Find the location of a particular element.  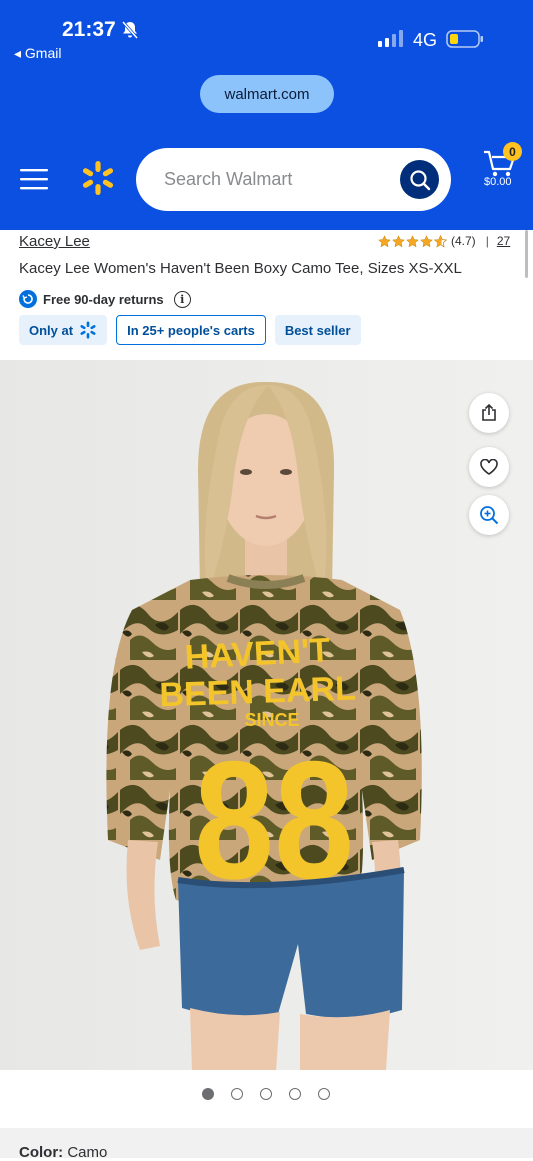

rating-summary: (4.7) | 27 is located at coordinates (444, 241).